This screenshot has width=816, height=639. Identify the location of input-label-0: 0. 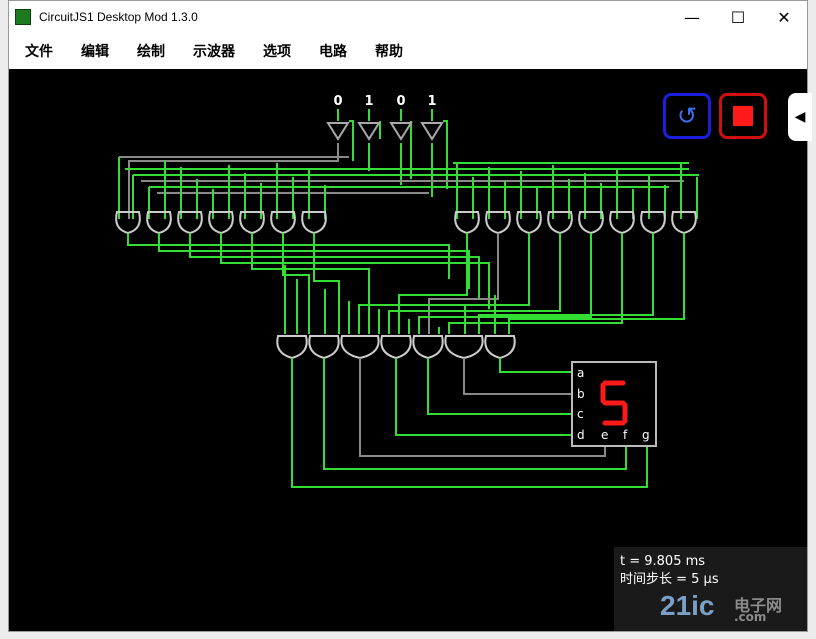
(337, 101).